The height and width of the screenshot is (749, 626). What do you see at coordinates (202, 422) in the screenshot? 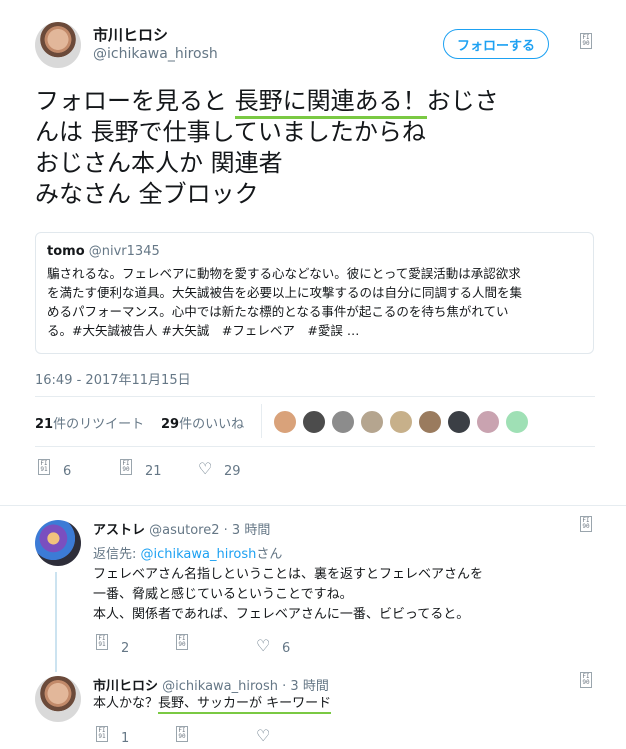
I see `like-stats: 29件のいいね` at bounding box center [202, 422].